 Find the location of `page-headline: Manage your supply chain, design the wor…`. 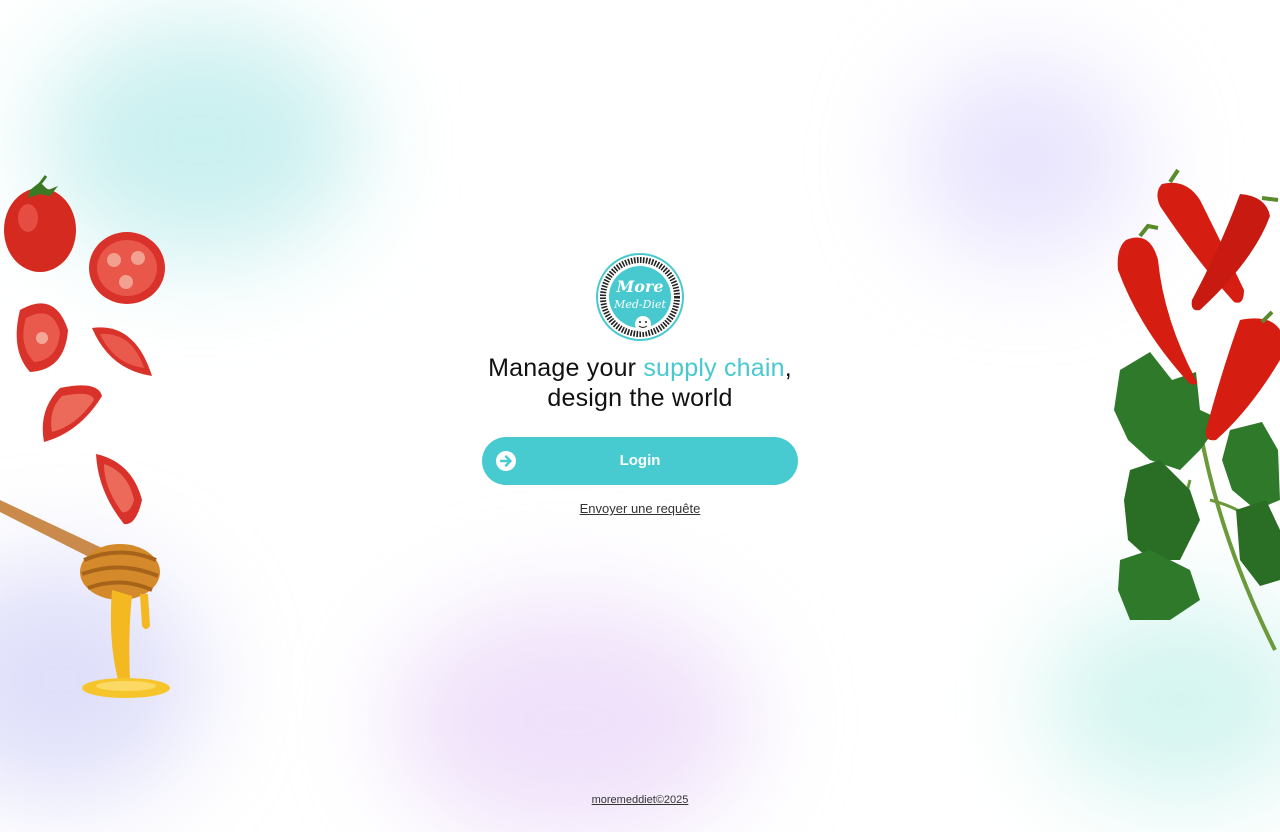

page-headline: Manage your supply chain, design the wor… is located at coordinates (640, 383).